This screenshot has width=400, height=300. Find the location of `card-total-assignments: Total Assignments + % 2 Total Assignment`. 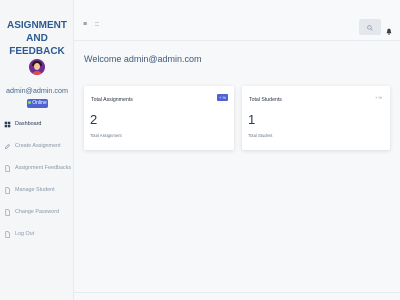

card-total-assignments: Total Assignments + % 2 Total Assignment is located at coordinates (159, 118).